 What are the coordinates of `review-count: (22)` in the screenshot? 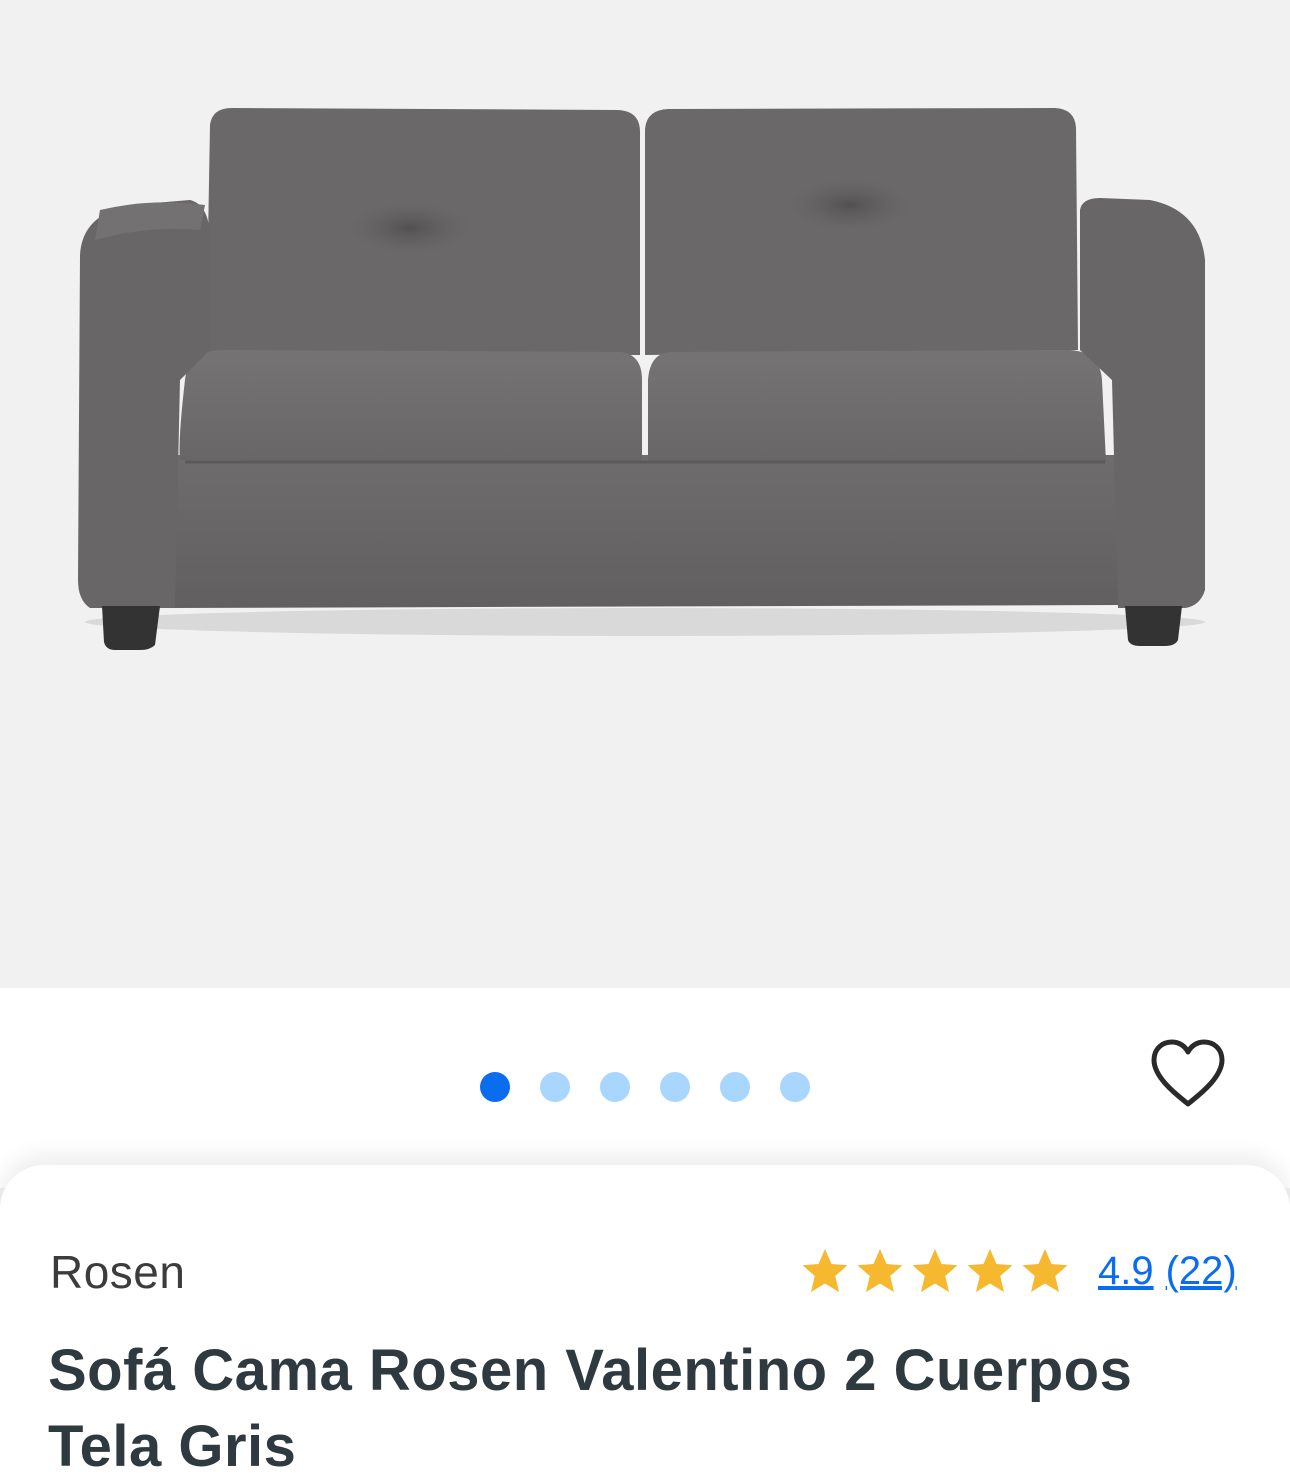 It's located at (1201, 1270).